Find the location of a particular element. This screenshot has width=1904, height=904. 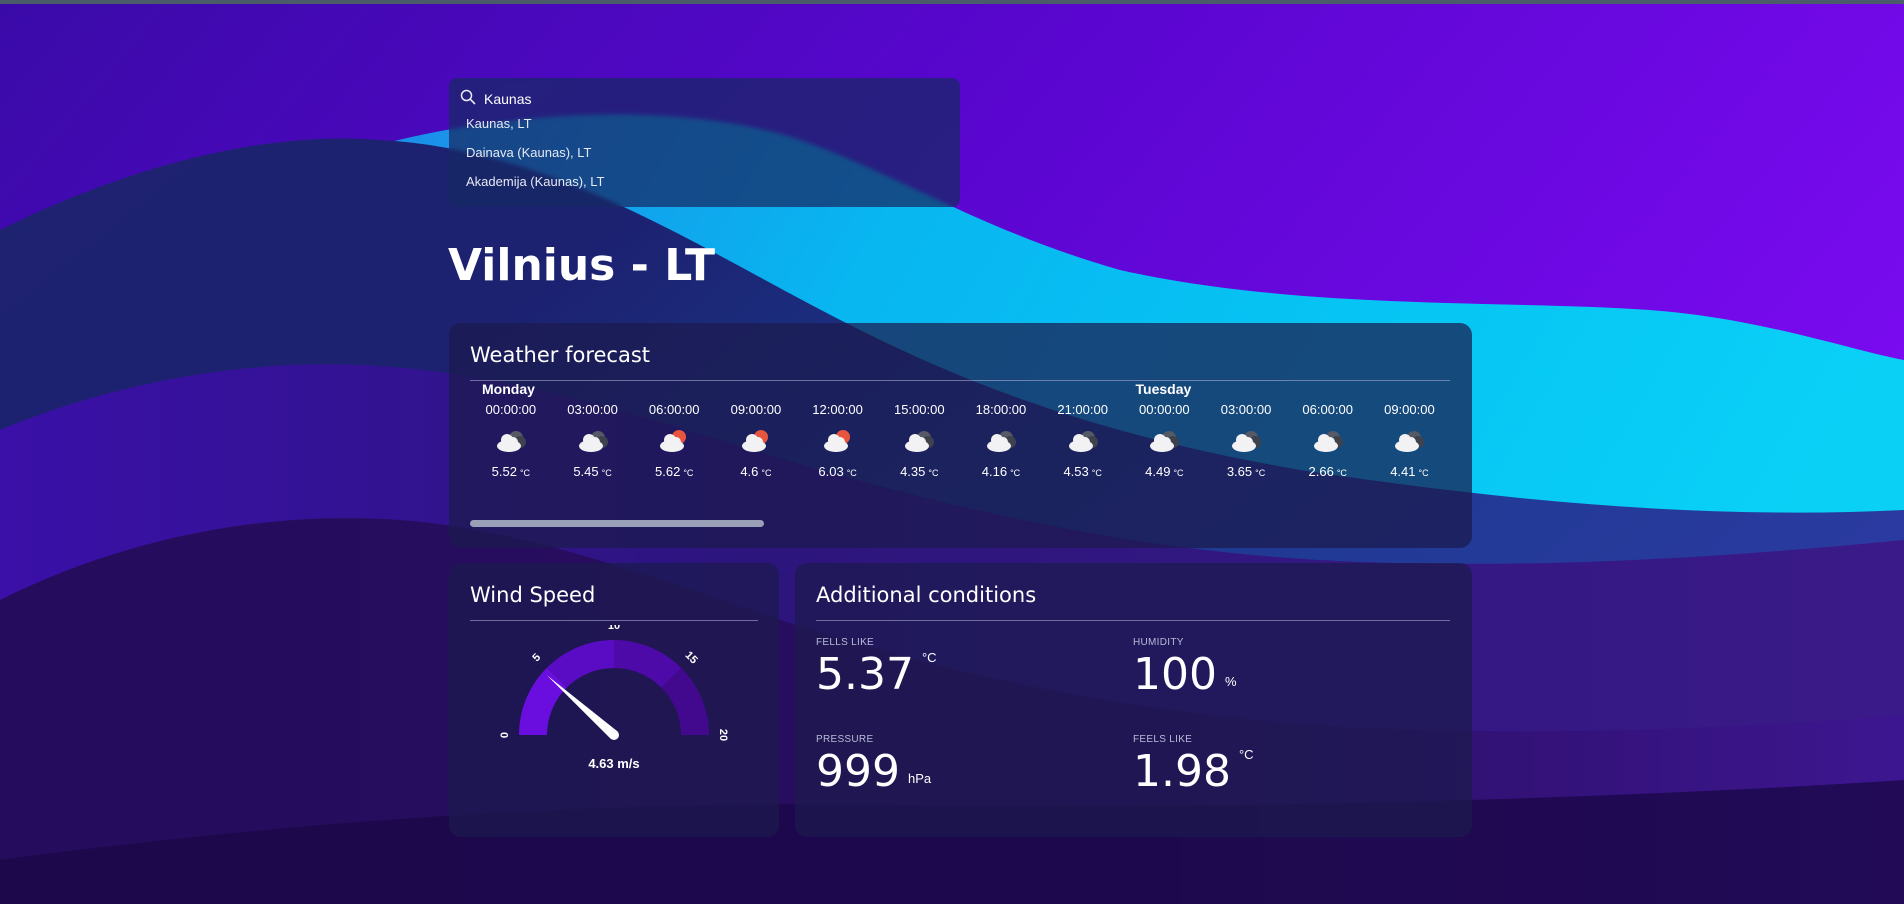

suggestion-item: Akademija (Kaunas), LT is located at coordinates (535, 188).